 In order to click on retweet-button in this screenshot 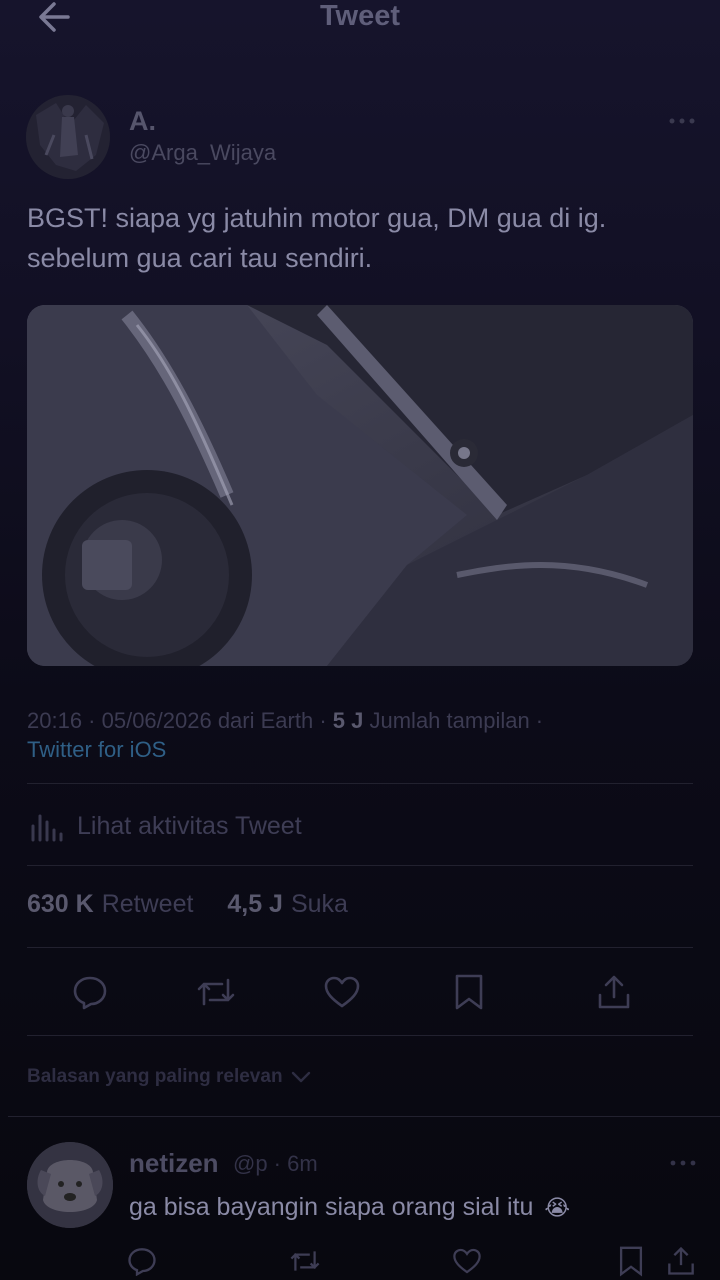, I will do `click(216, 992)`.